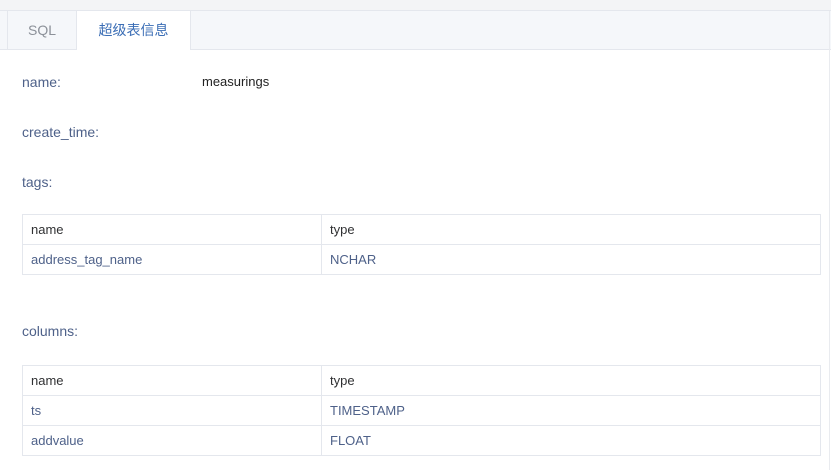 Image resolution: width=831 pixels, height=470 pixels. What do you see at coordinates (829, 240) in the screenshot?
I see `panel-right-border` at bounding box center [829, 240].